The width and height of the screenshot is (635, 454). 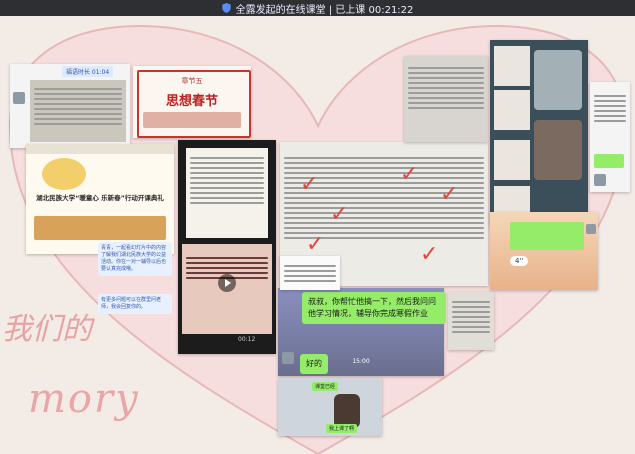 I want to click on photo-card-notebook, so click(x=446, y=99).